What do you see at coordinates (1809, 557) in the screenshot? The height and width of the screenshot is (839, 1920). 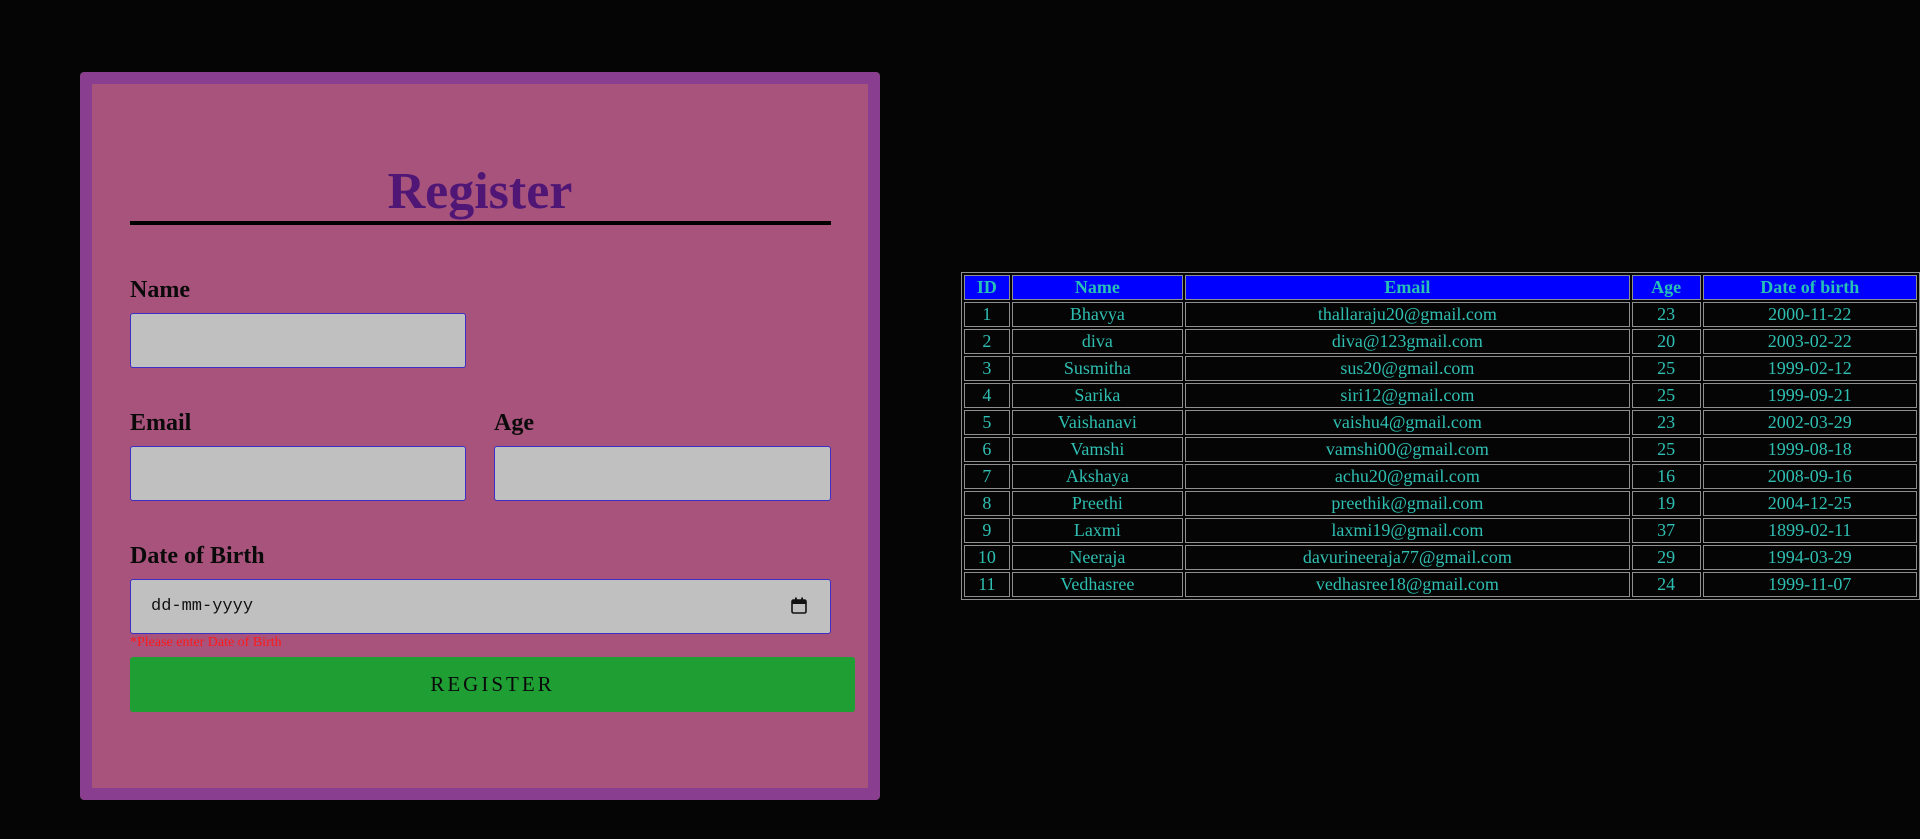 I see `dob-cell: 1994-03-29` at bounding box center [1809, 557].